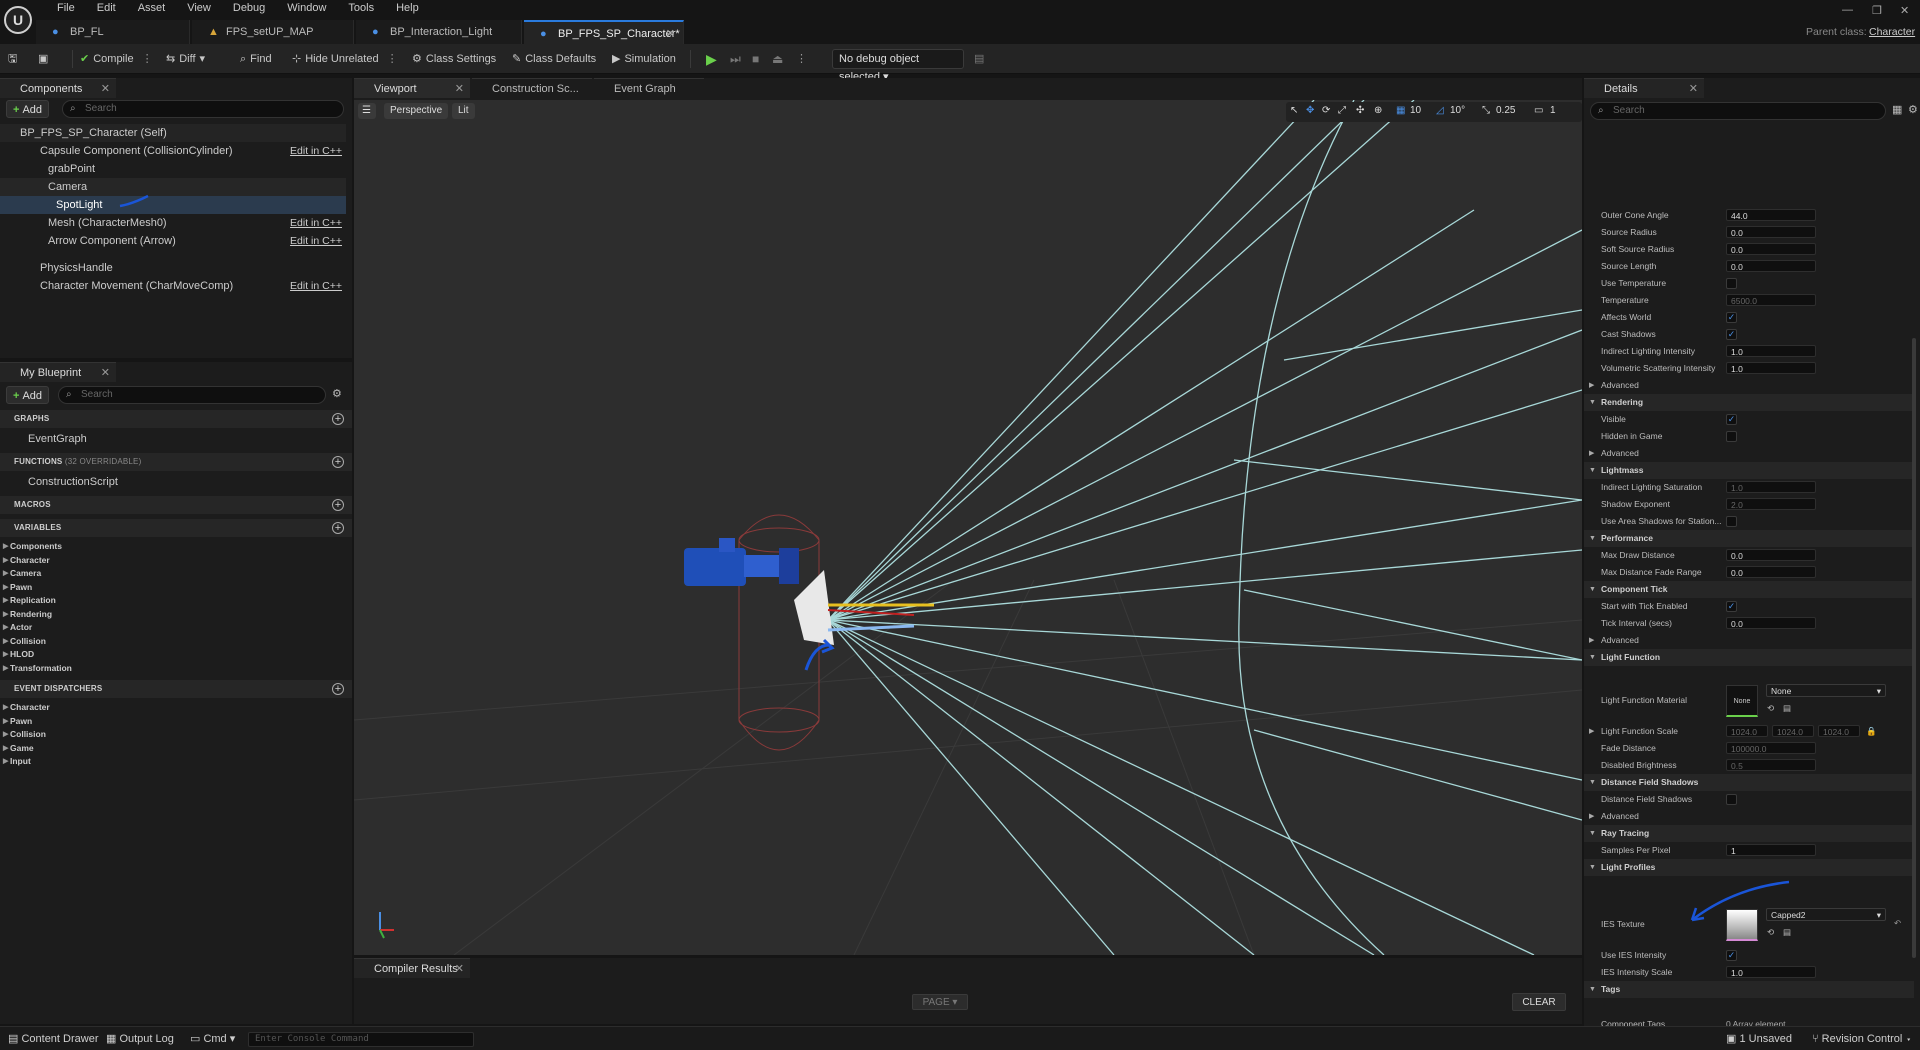  Describe the element at coordinates (170, 722) in the screenshot. I see `category-row: ▶ Pawn` at that location.